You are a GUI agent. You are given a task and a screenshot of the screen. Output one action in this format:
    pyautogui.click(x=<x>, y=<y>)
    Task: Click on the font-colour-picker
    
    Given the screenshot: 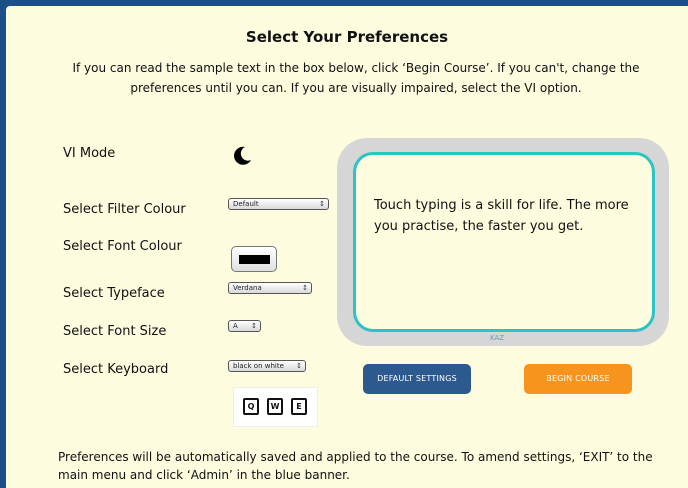 What is the action you would take?
    pyautogui.click(x=254, y=259)
    